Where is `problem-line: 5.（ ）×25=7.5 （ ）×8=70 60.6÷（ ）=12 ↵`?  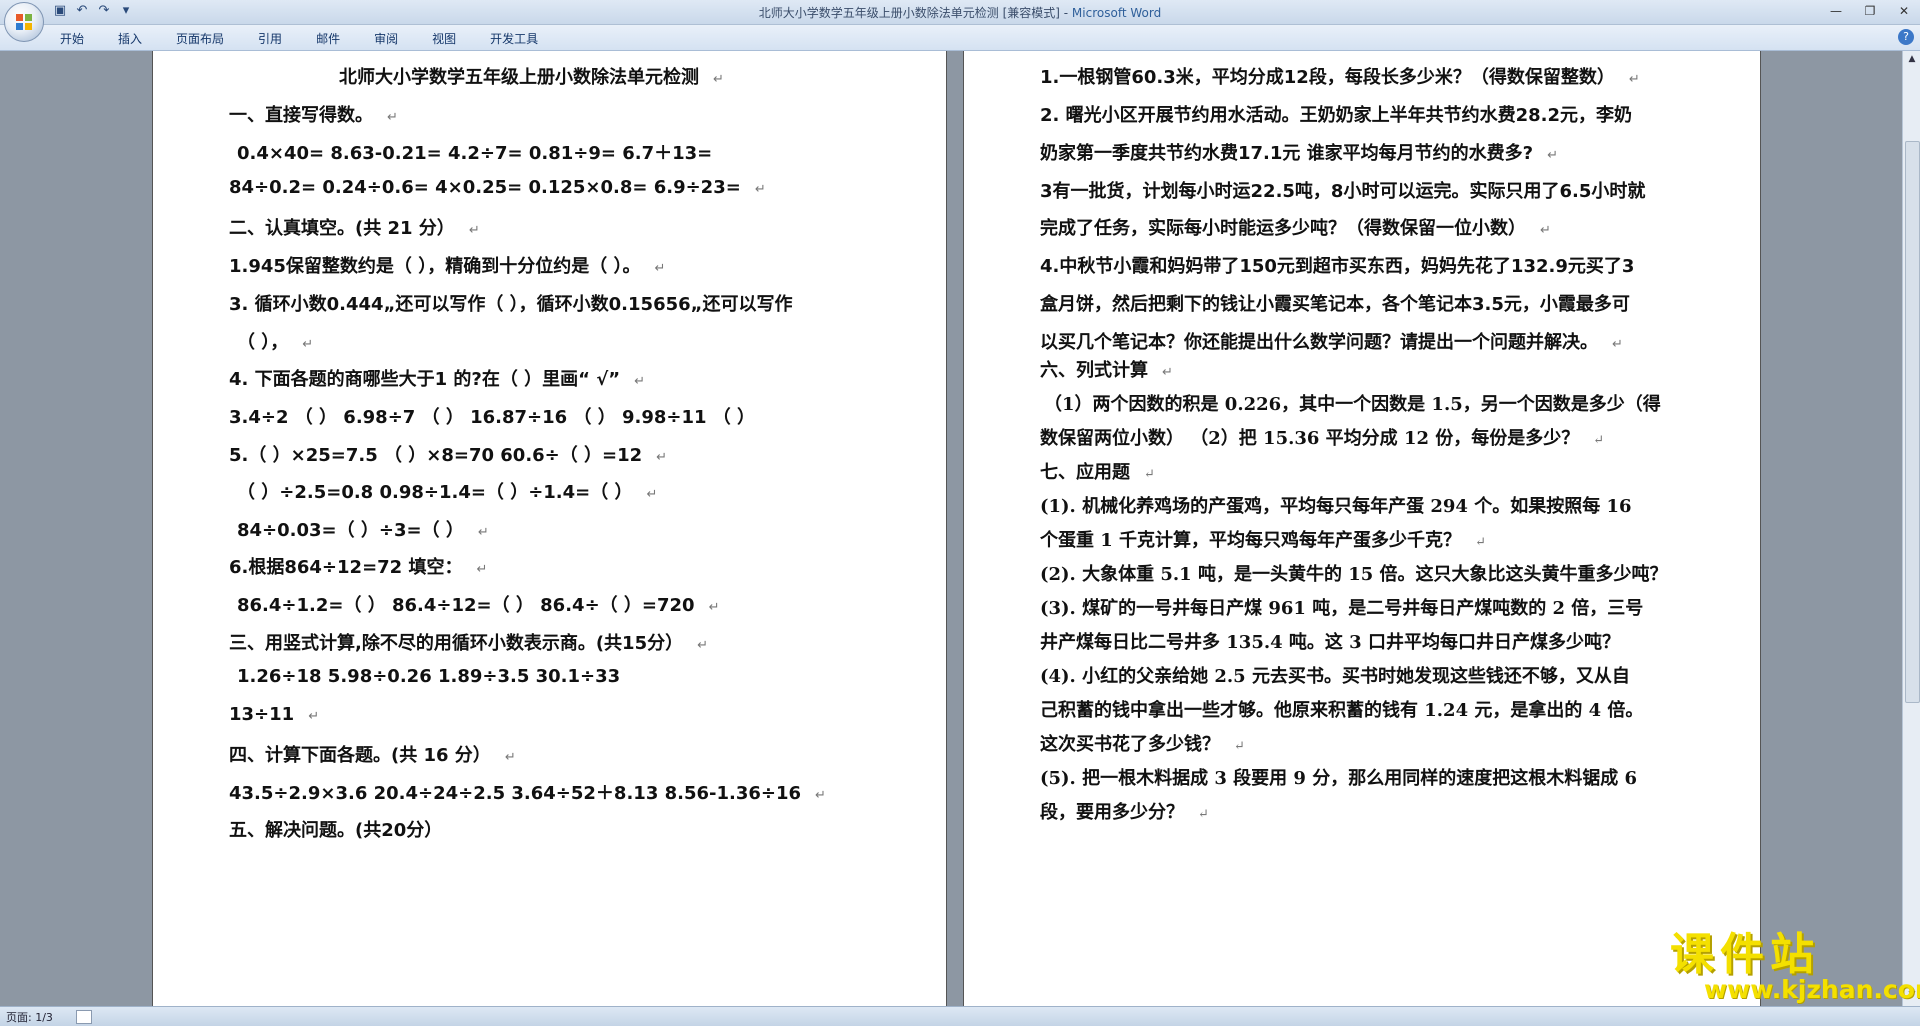
problem-line: 5.（ ）×25=7.5 （ ）×8=70 60.6÷（ ）=12 ↵ is located at coordinates (448, 455).